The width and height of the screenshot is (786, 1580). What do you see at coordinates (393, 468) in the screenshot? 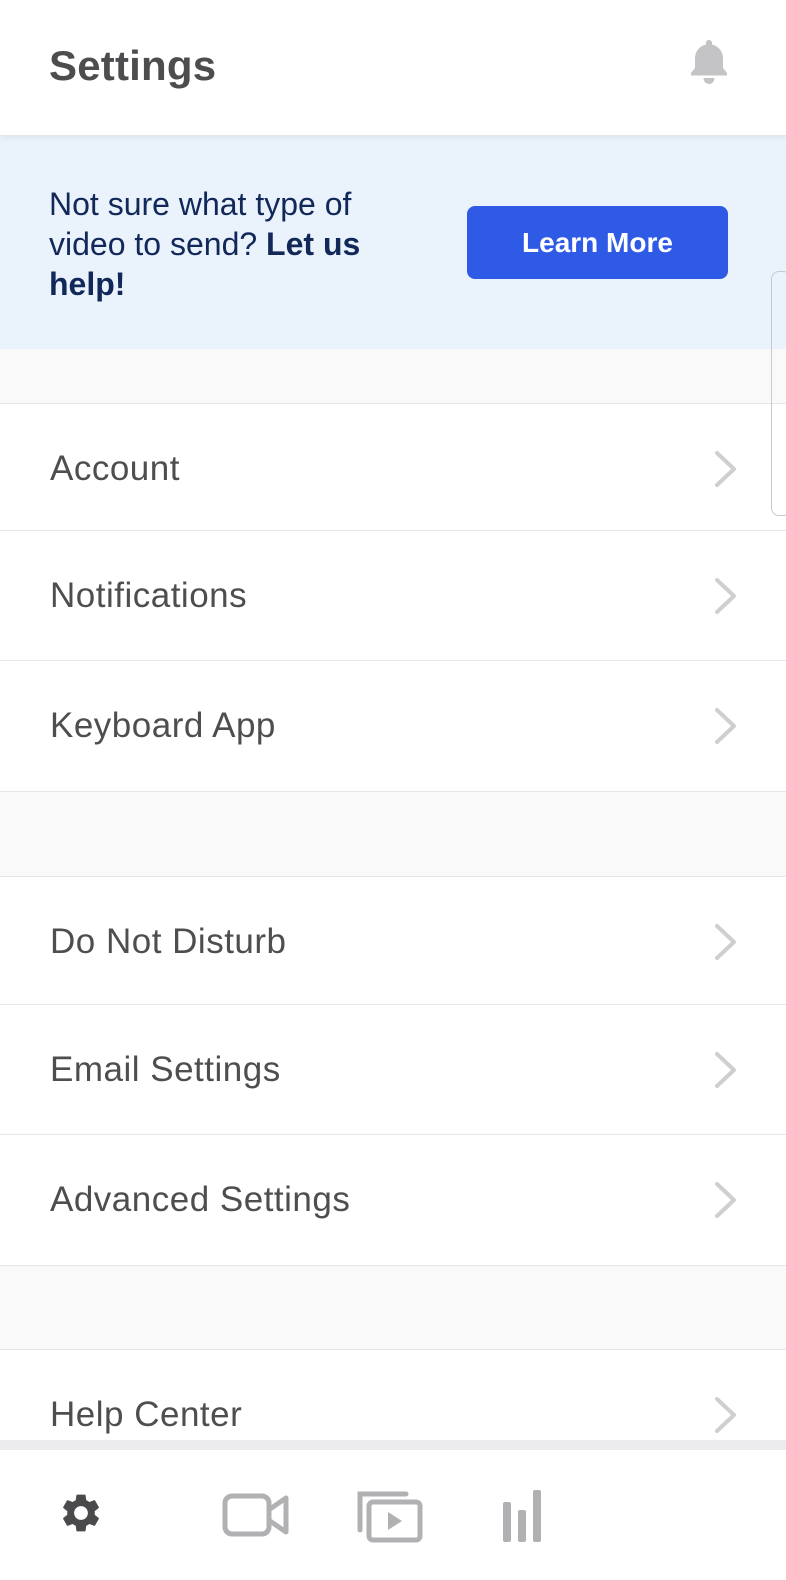
I see `settings-row-account: Account` at bounding box center [393, 468].